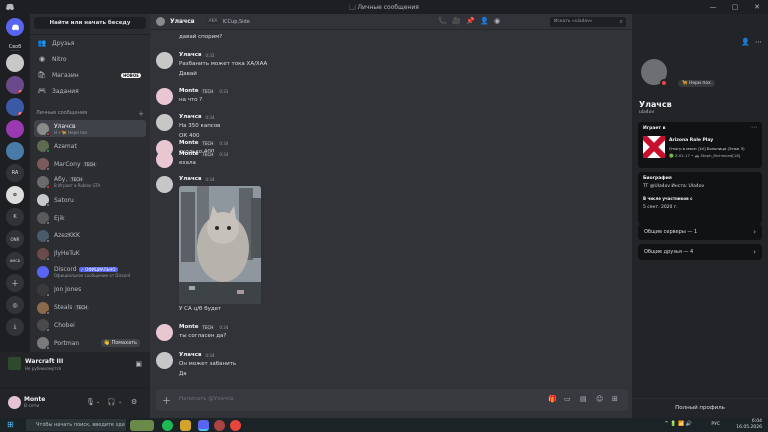 This screenshot has width=768, height=432. Describe the element at coordinates (138, 364) in the screenshot. I see `activity-toggle-icon: ▣` at that location.